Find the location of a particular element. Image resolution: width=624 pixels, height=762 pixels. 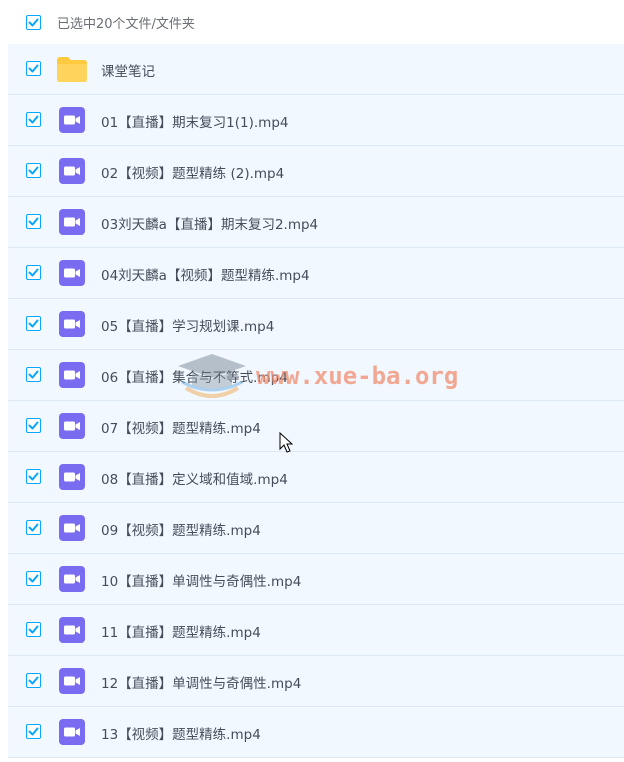

file-name: 08【直播】定义域和值域.mp4 is located at coordinates (194, 478).